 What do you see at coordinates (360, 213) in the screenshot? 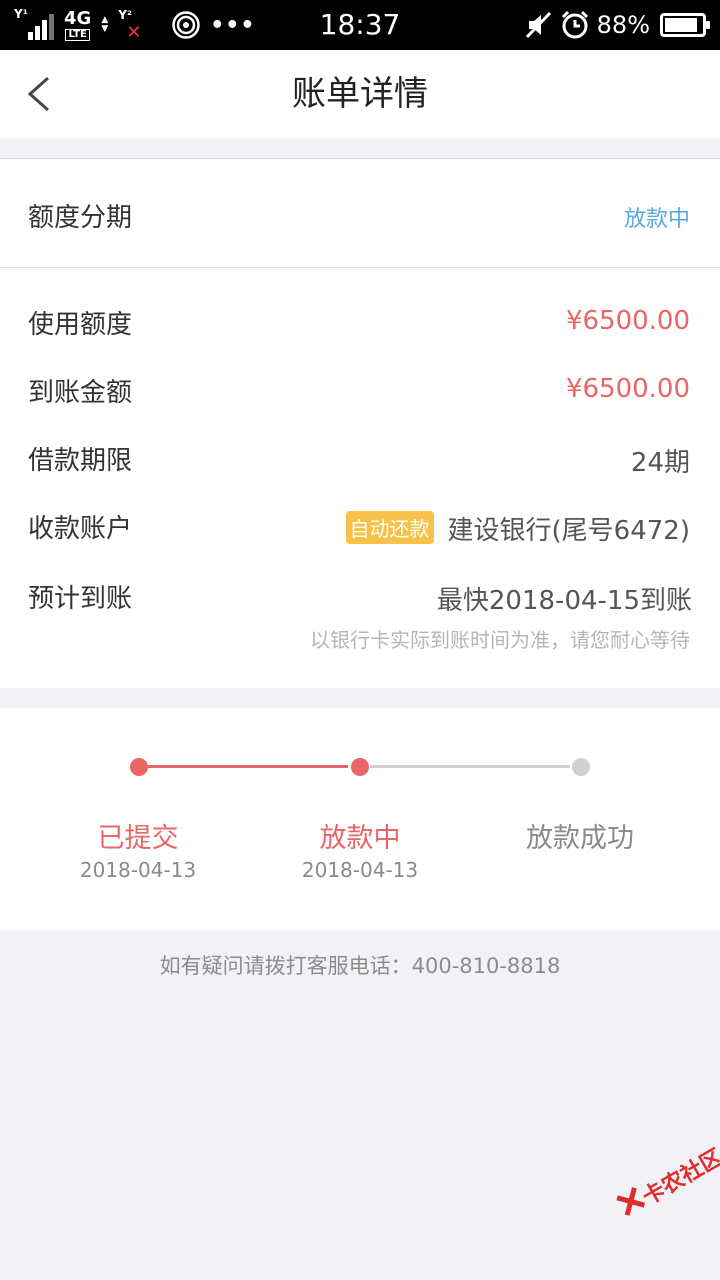
I see `bill-summary: 额度分期 放款中` at bounding box center [360, 213].